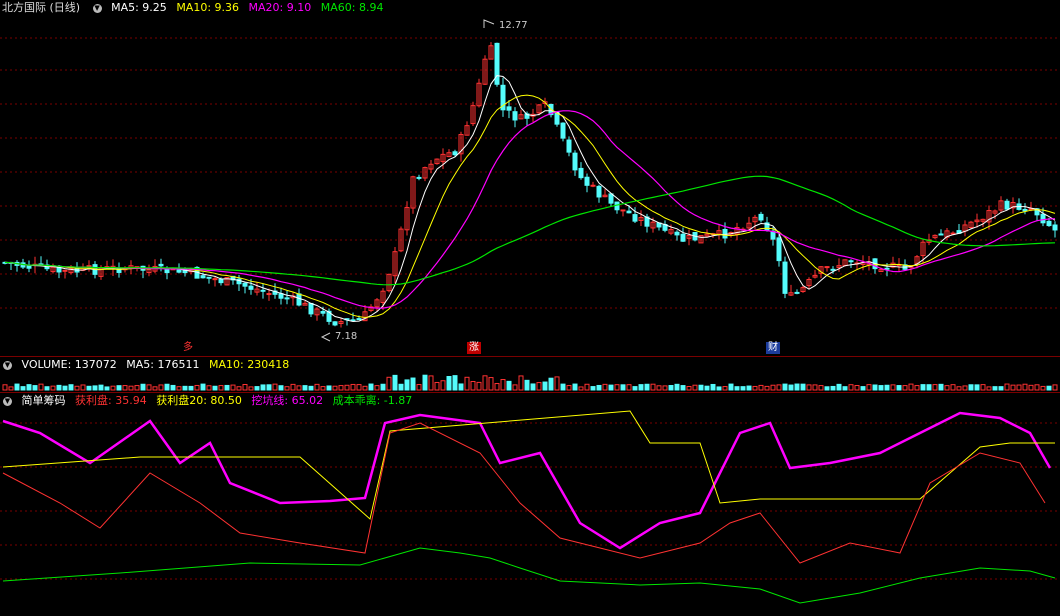  I want to click on high-price-label: 12.77, so click(513, 25).